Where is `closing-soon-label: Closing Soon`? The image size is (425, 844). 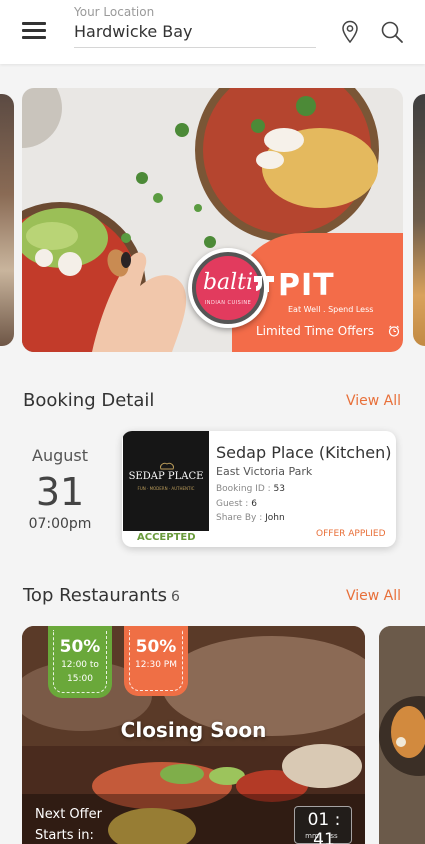 closing-soon-label: Closing Soon is located at coordinates (193, 730).